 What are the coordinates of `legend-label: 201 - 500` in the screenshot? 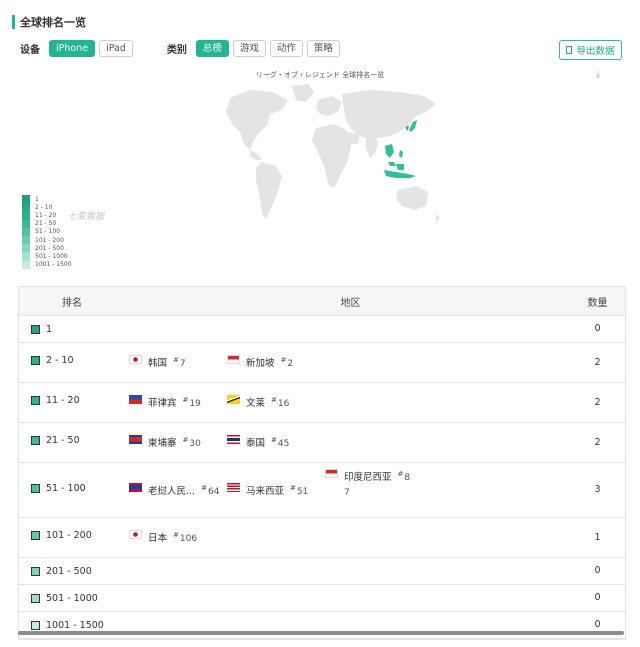 It's located at (49, 248).